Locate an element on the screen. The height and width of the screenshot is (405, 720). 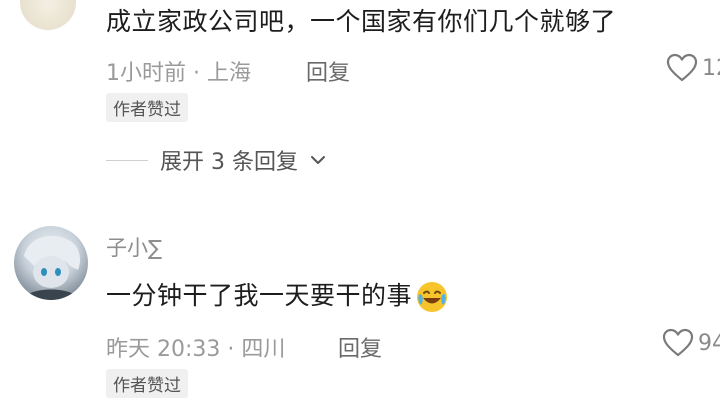
chevron-down-icon is located at coordinates (317, 160).